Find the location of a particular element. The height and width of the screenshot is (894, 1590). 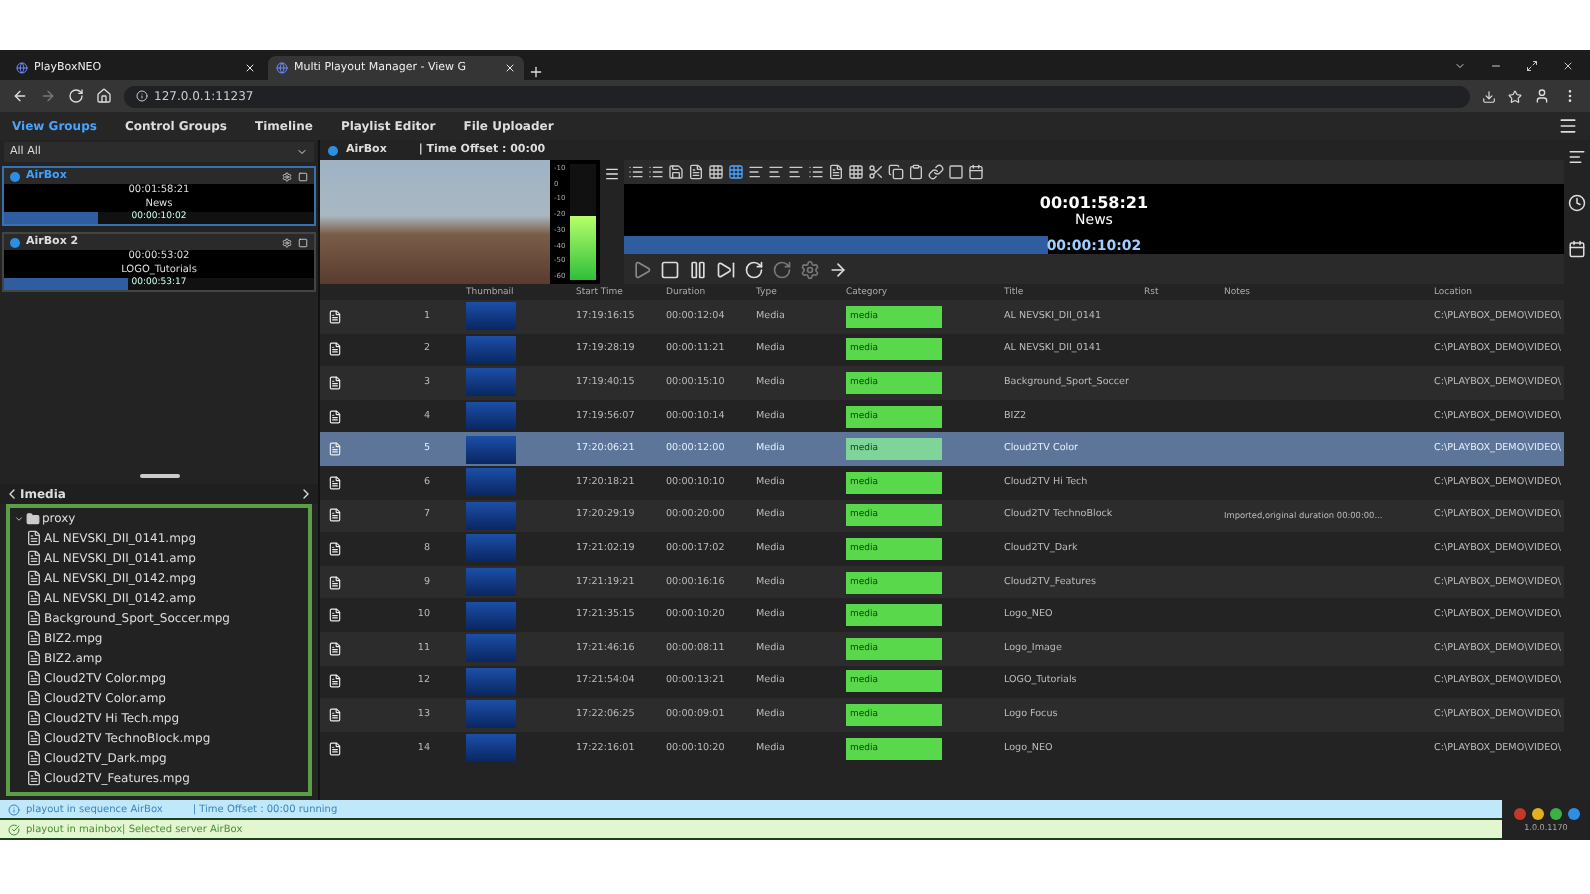

back-icon is located at coordinates (20, 96).